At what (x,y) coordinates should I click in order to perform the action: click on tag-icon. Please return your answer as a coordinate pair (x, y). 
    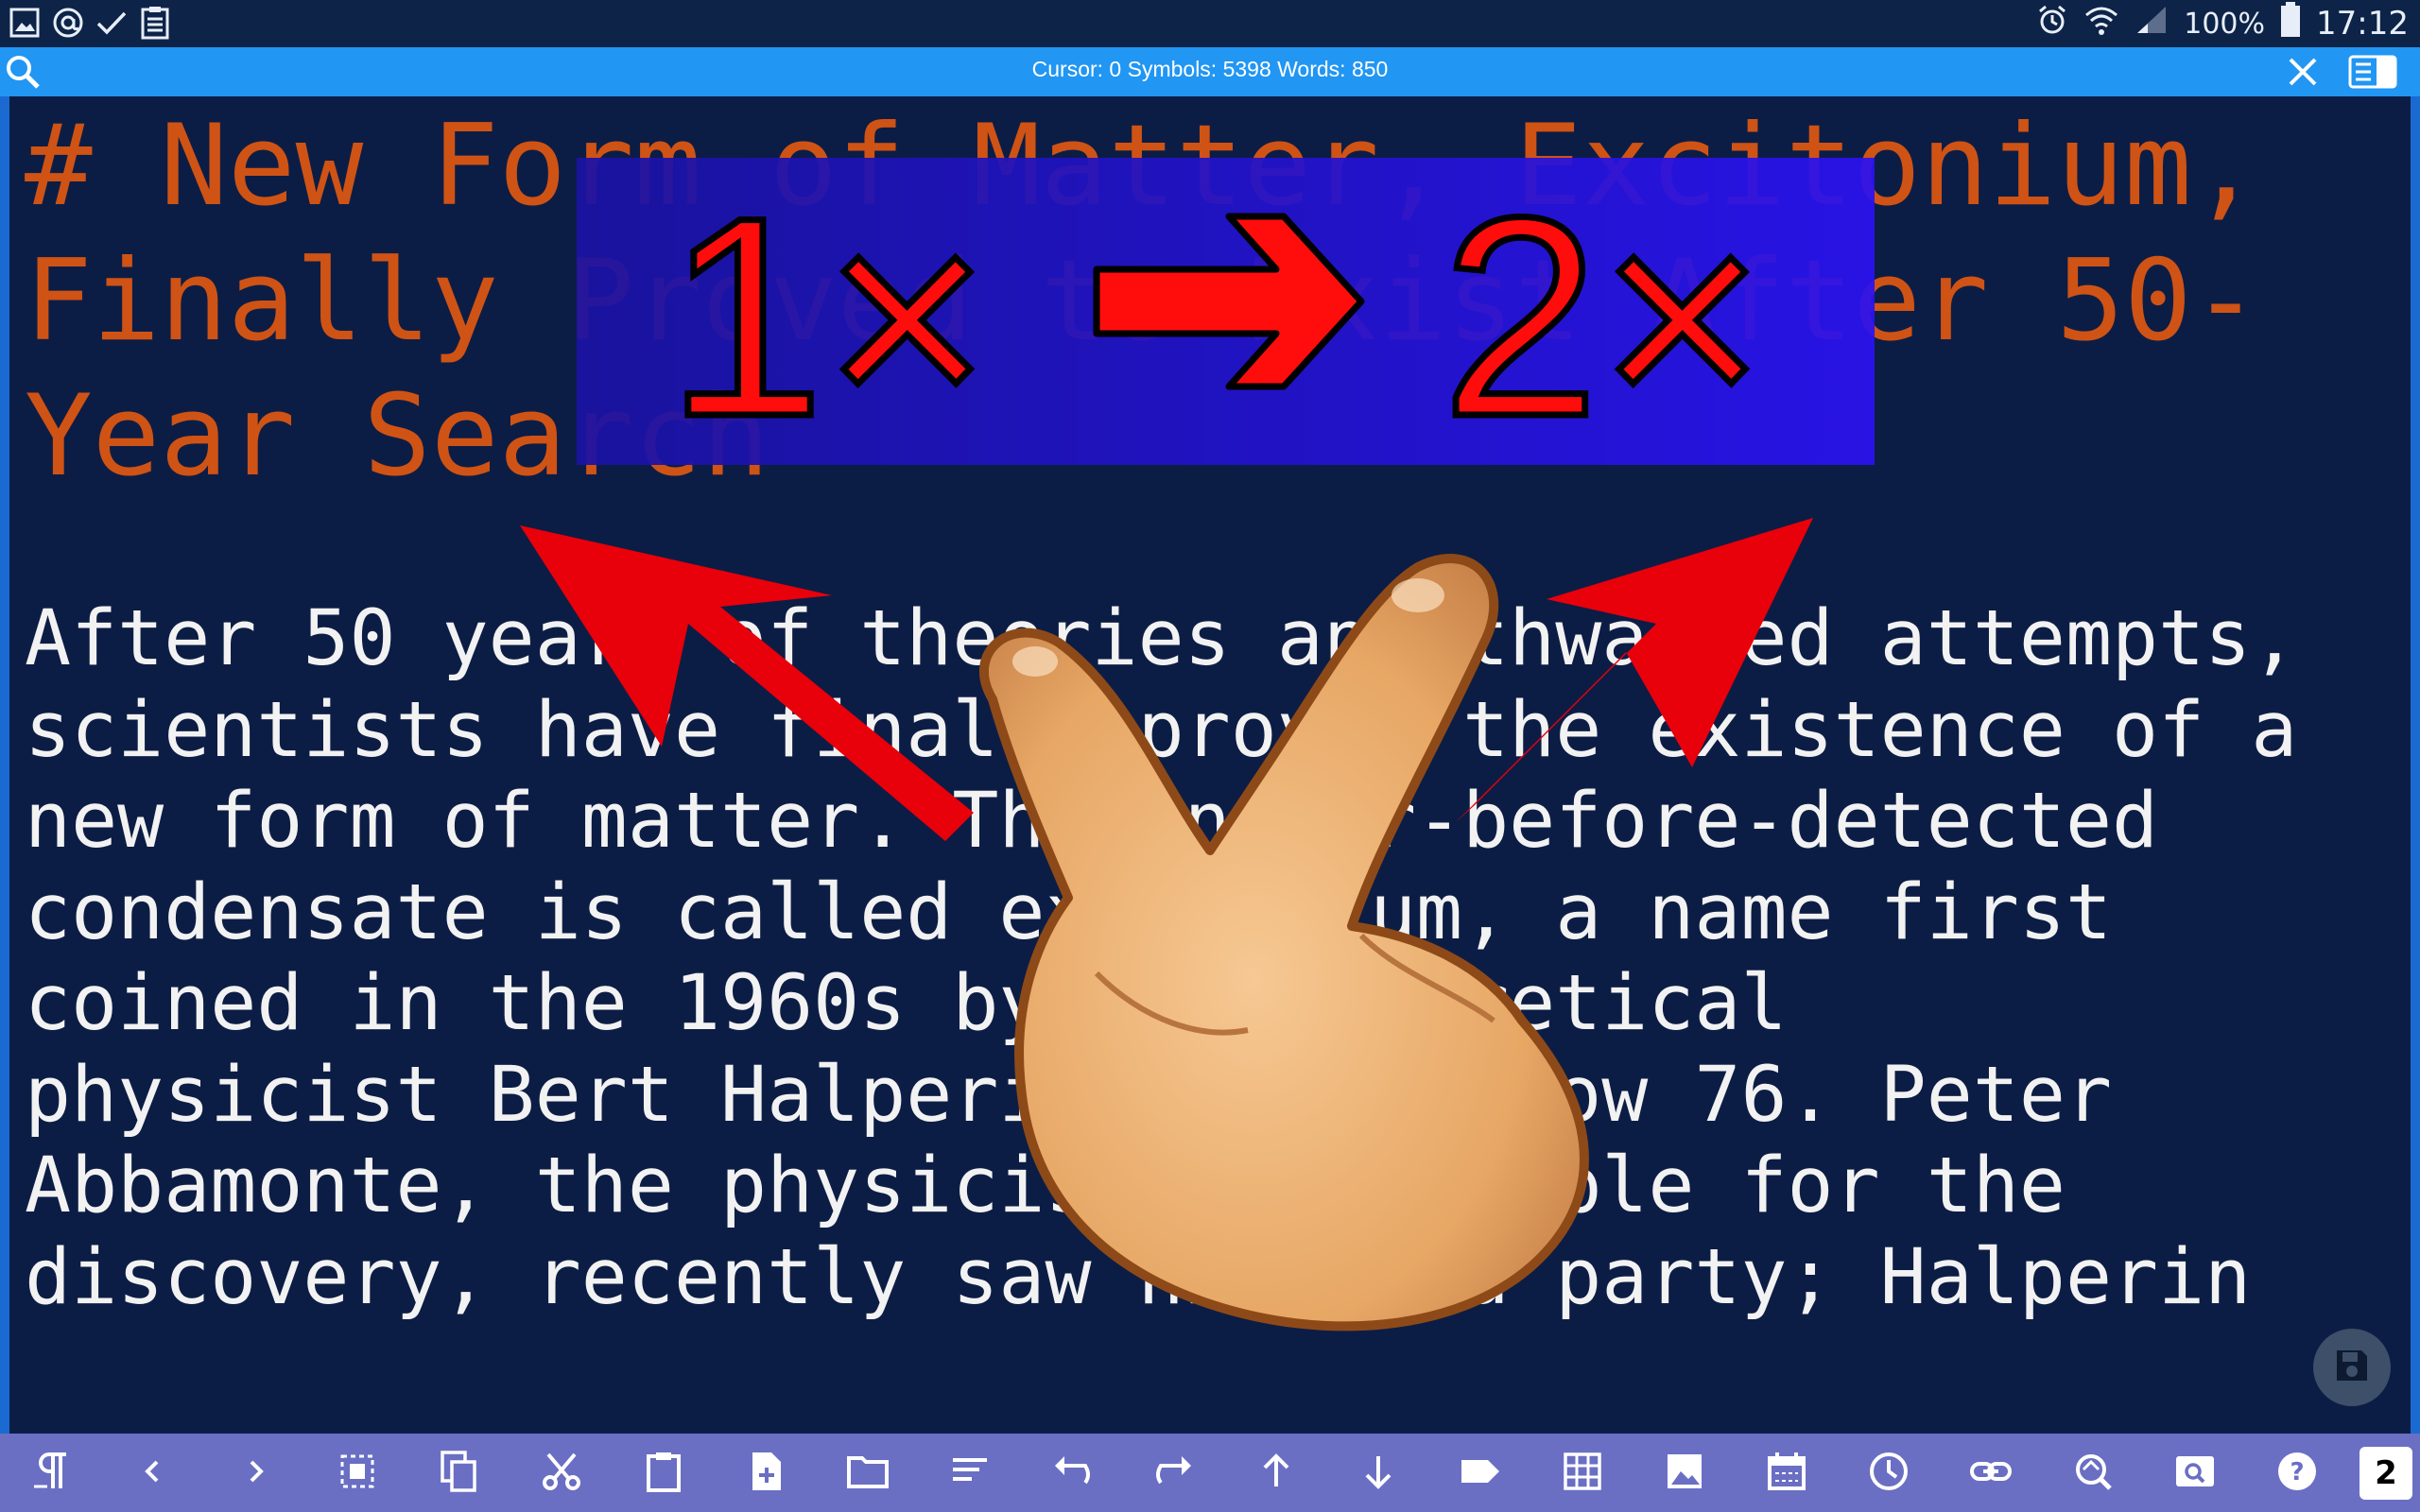
    Looking at the image, I should click on (1480, 1473).